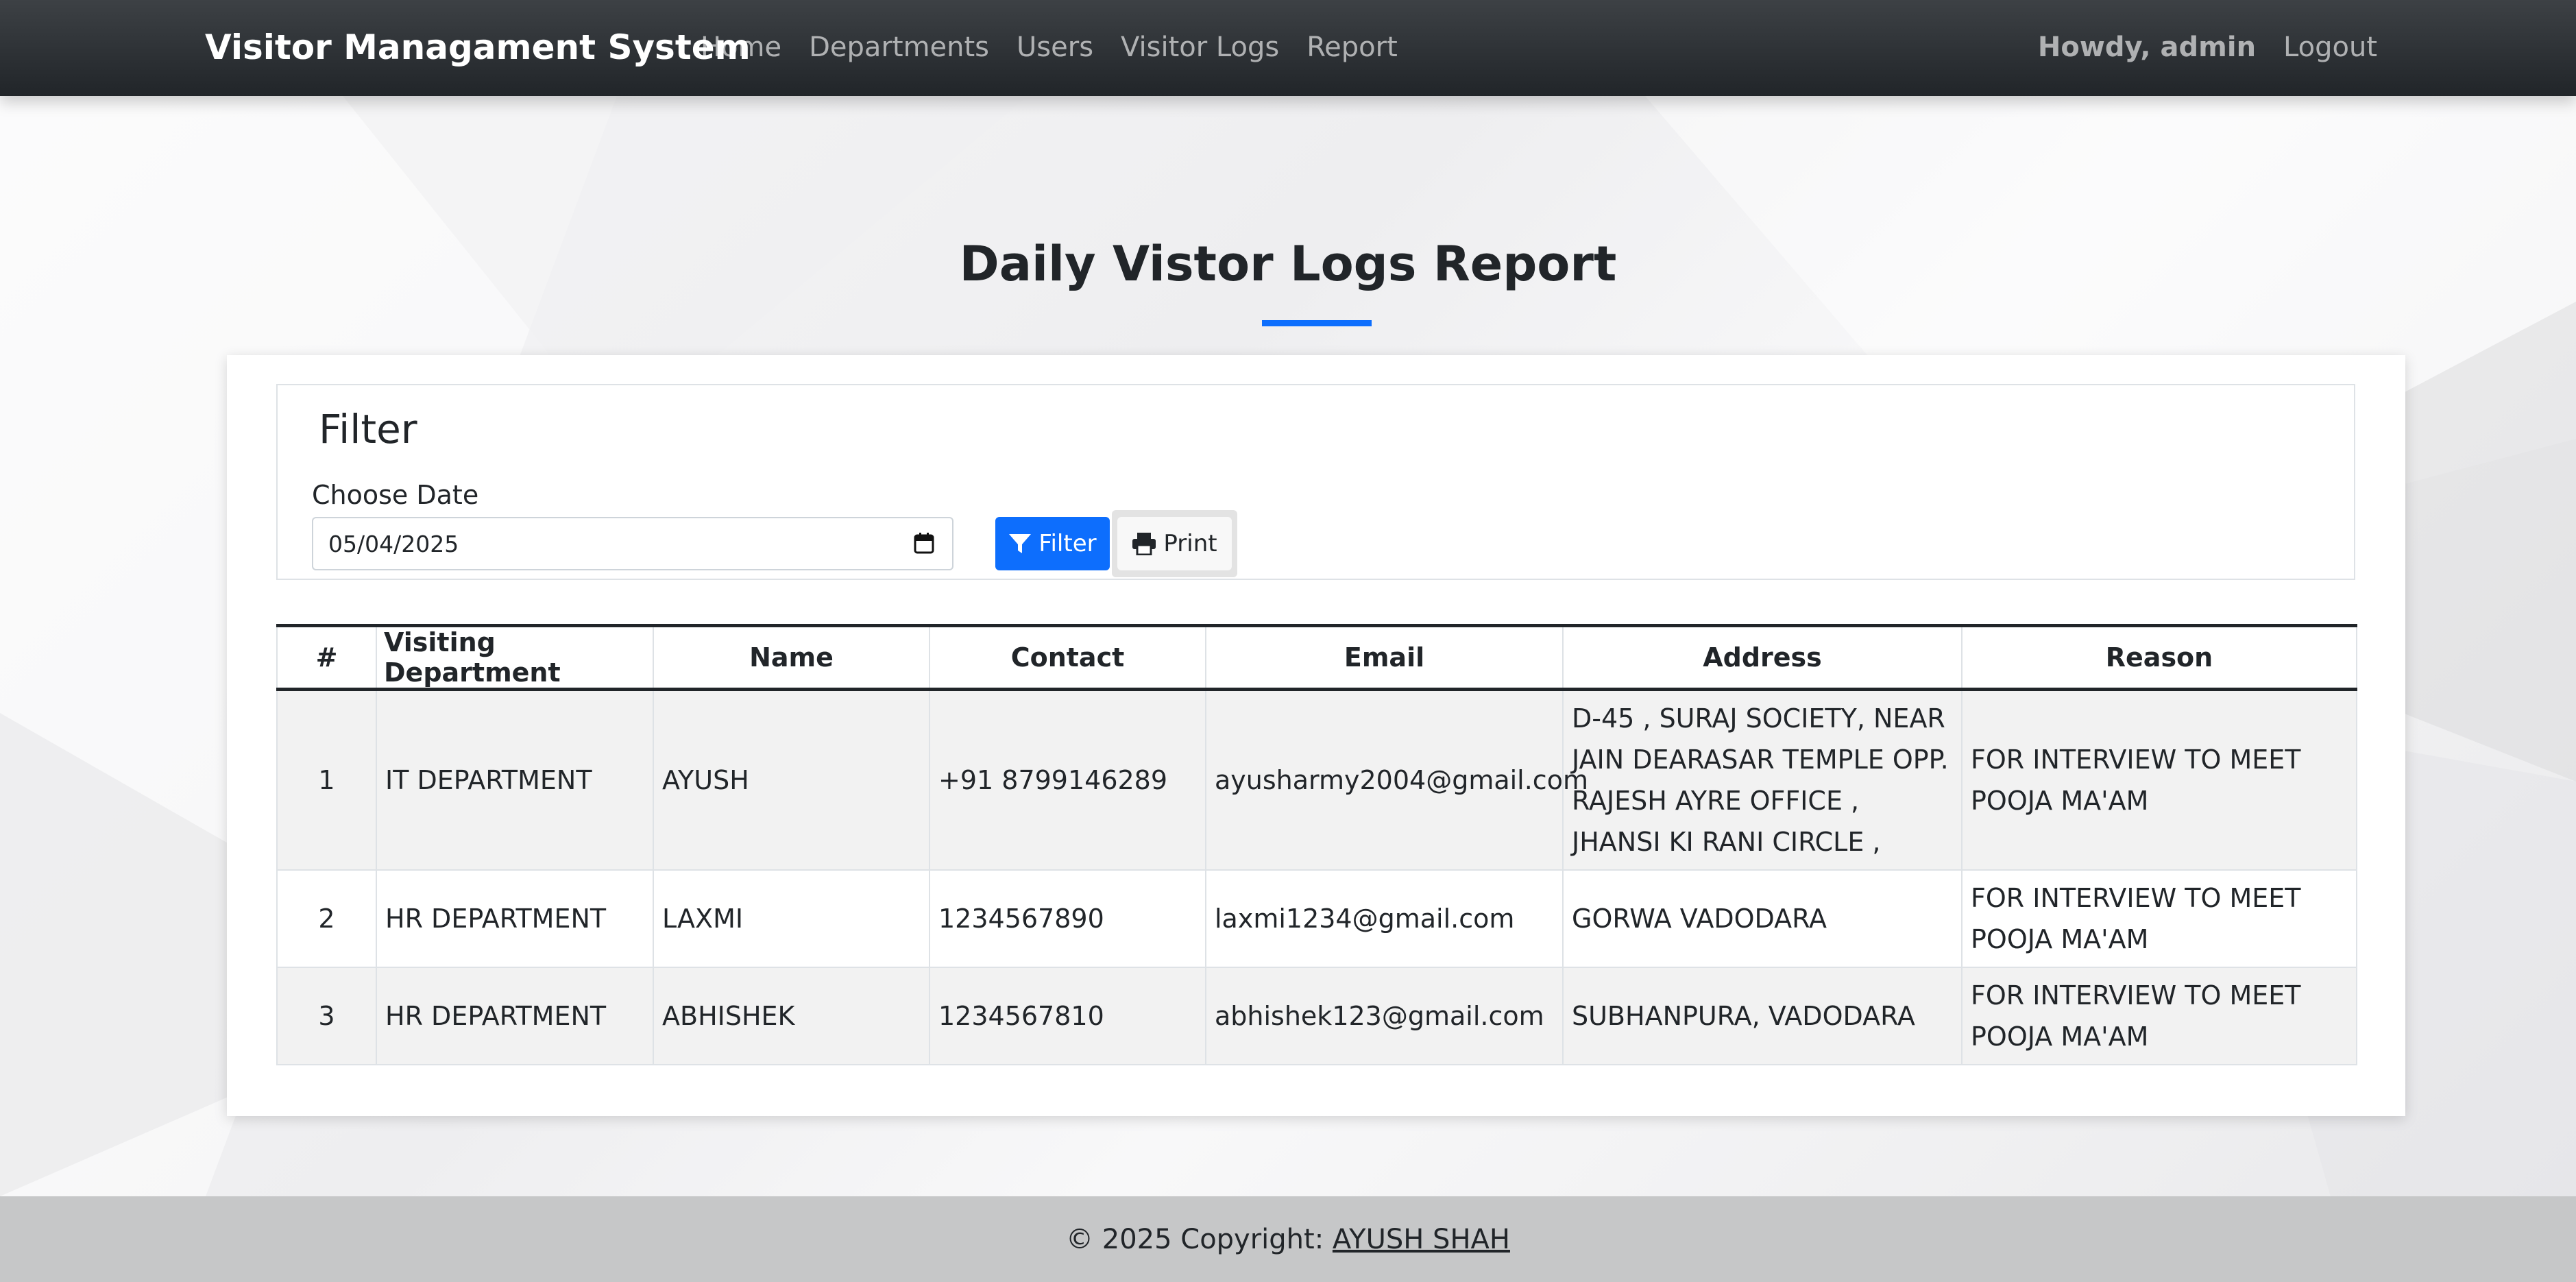 This screenshot has height=1282, width=2576. What do you see at coordinates (1384, 657) in the screenshot?
I see `col-header-email: Email` at bounding box center [1384, 657].